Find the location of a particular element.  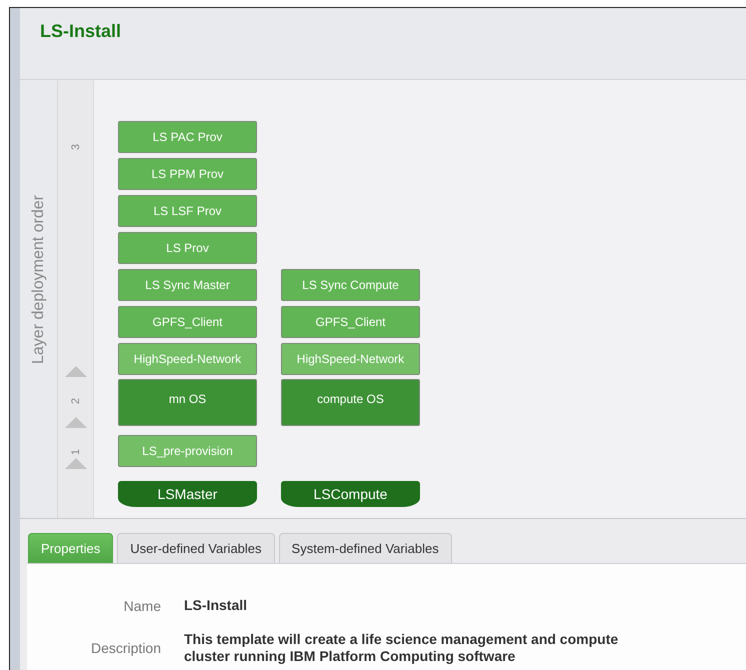

property-label: Description is located at coordinates (125, 648).